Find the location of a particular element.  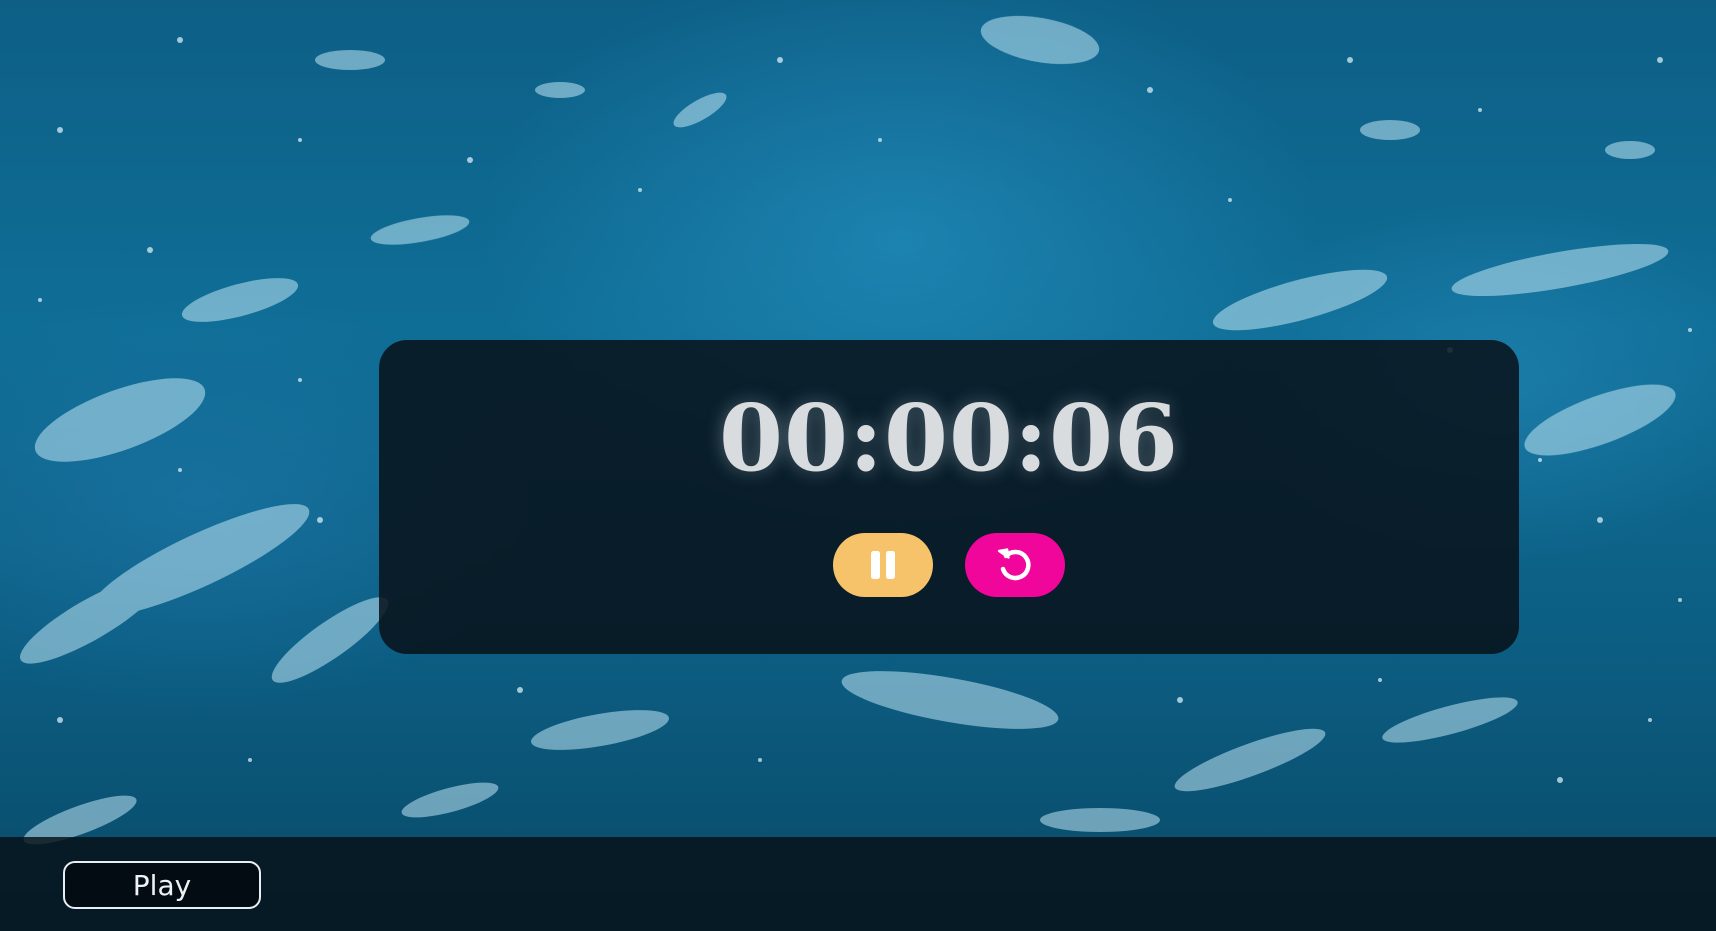

footer-bar: Play is located at coordinates (858, 884).